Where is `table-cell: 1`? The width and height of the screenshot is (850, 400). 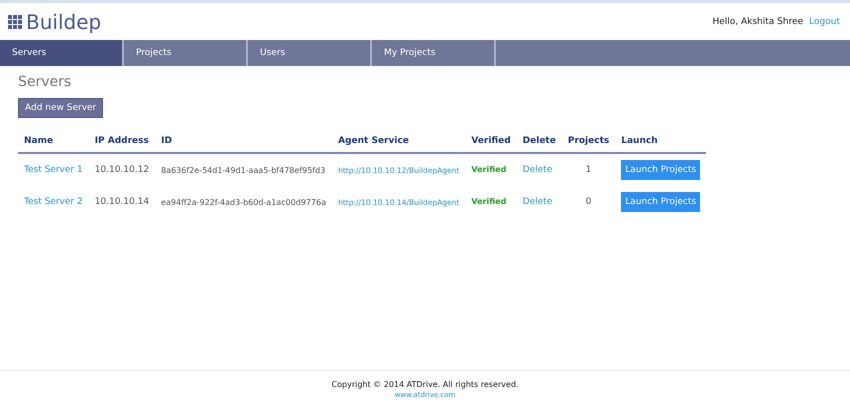
table-cell: 1 is located at coordinates (589, 169).